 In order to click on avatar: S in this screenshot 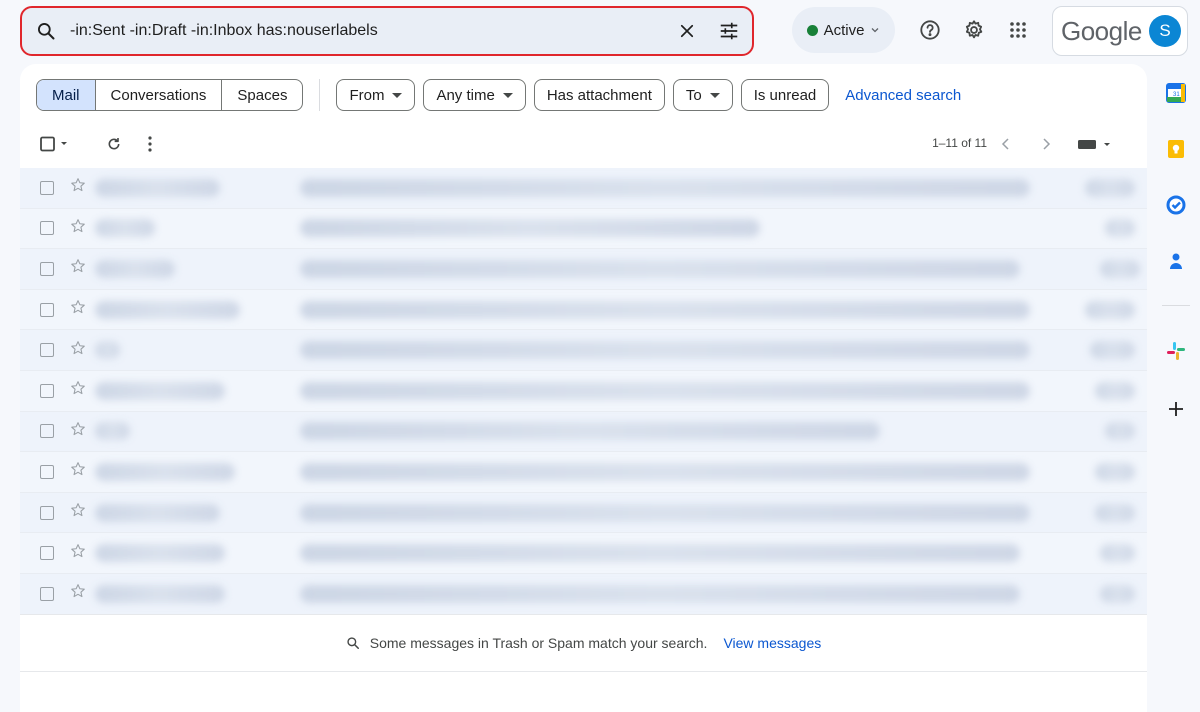, I will do `click(1165, 31)`.